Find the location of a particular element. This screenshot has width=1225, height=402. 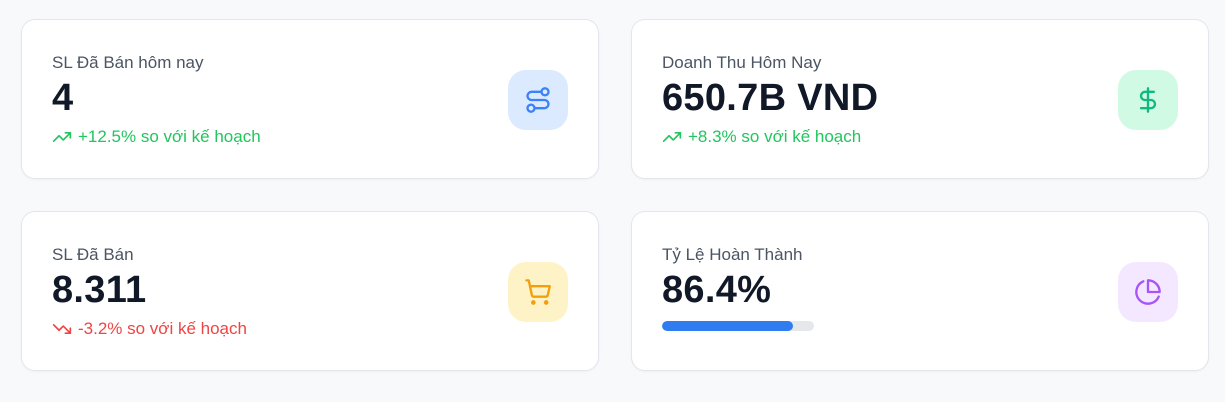

stat-value: 86.4% is located at coordinates (717, 290).